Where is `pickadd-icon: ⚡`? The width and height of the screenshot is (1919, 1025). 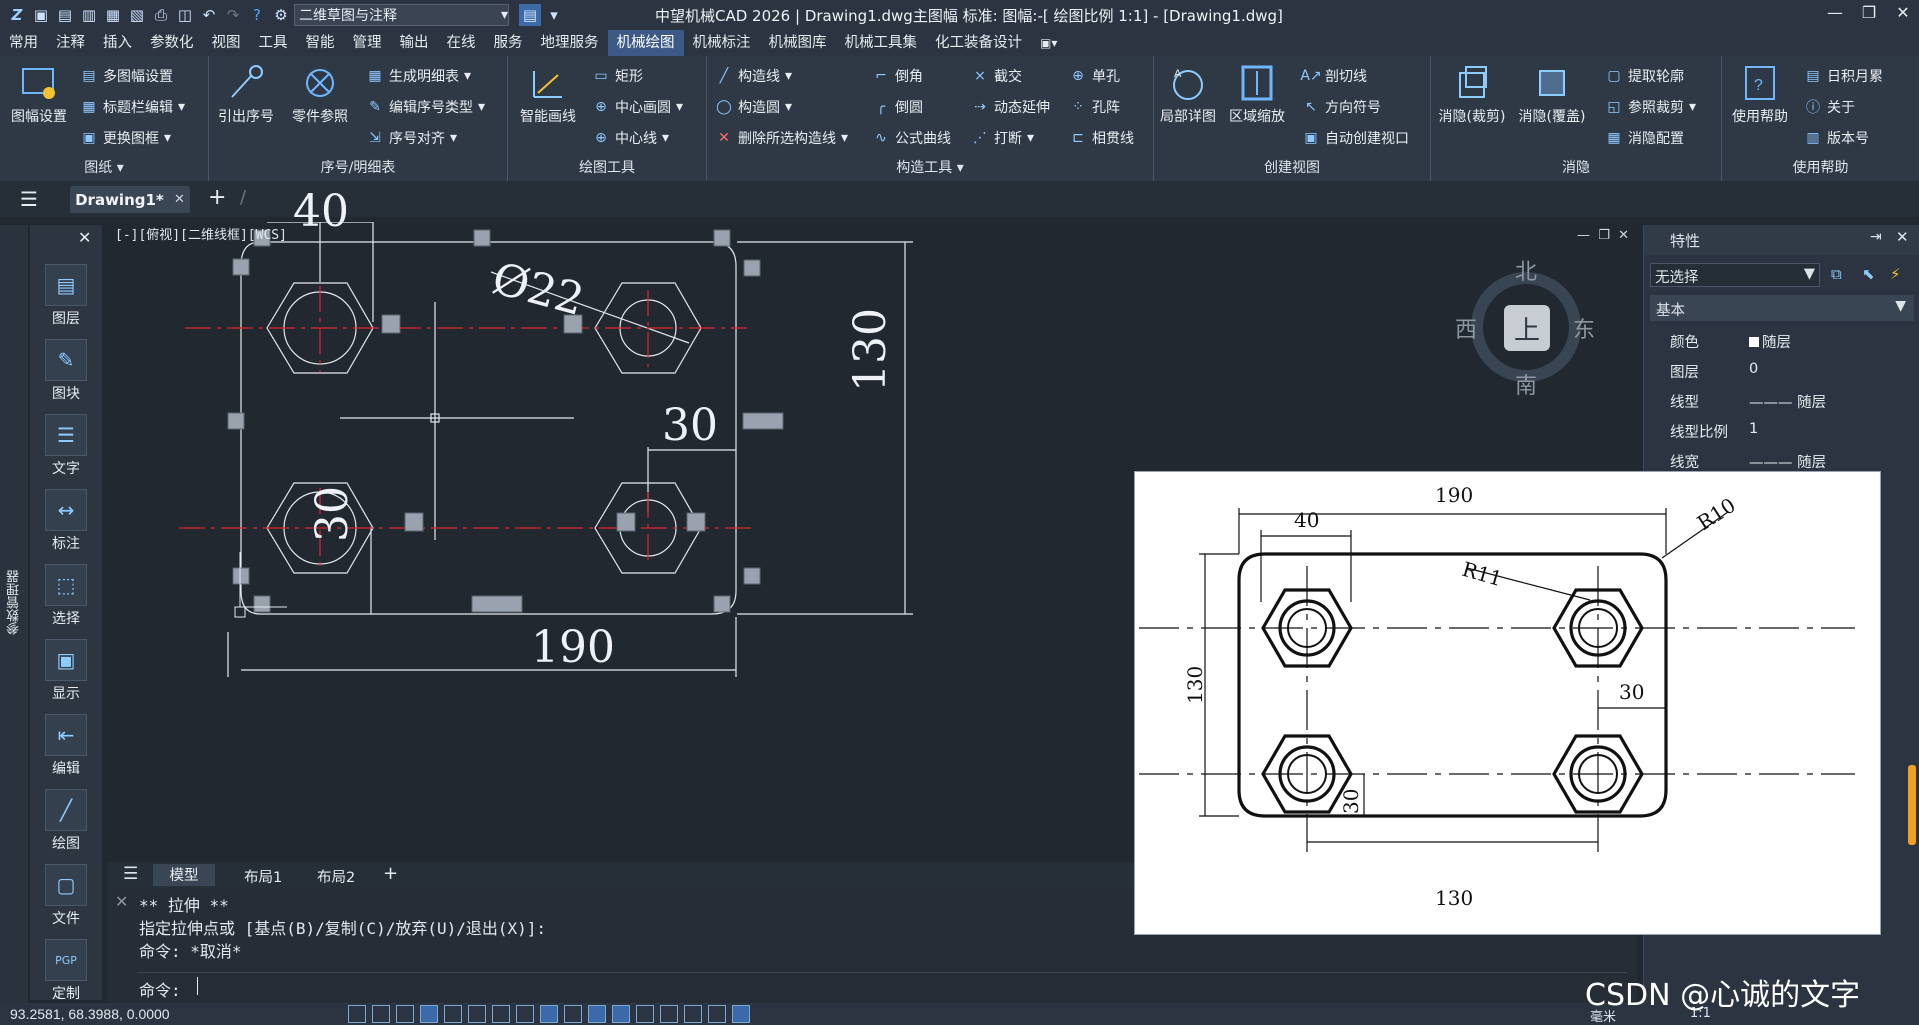
pickadd-icon: ⚡ is located at coordinates (1895, 274).